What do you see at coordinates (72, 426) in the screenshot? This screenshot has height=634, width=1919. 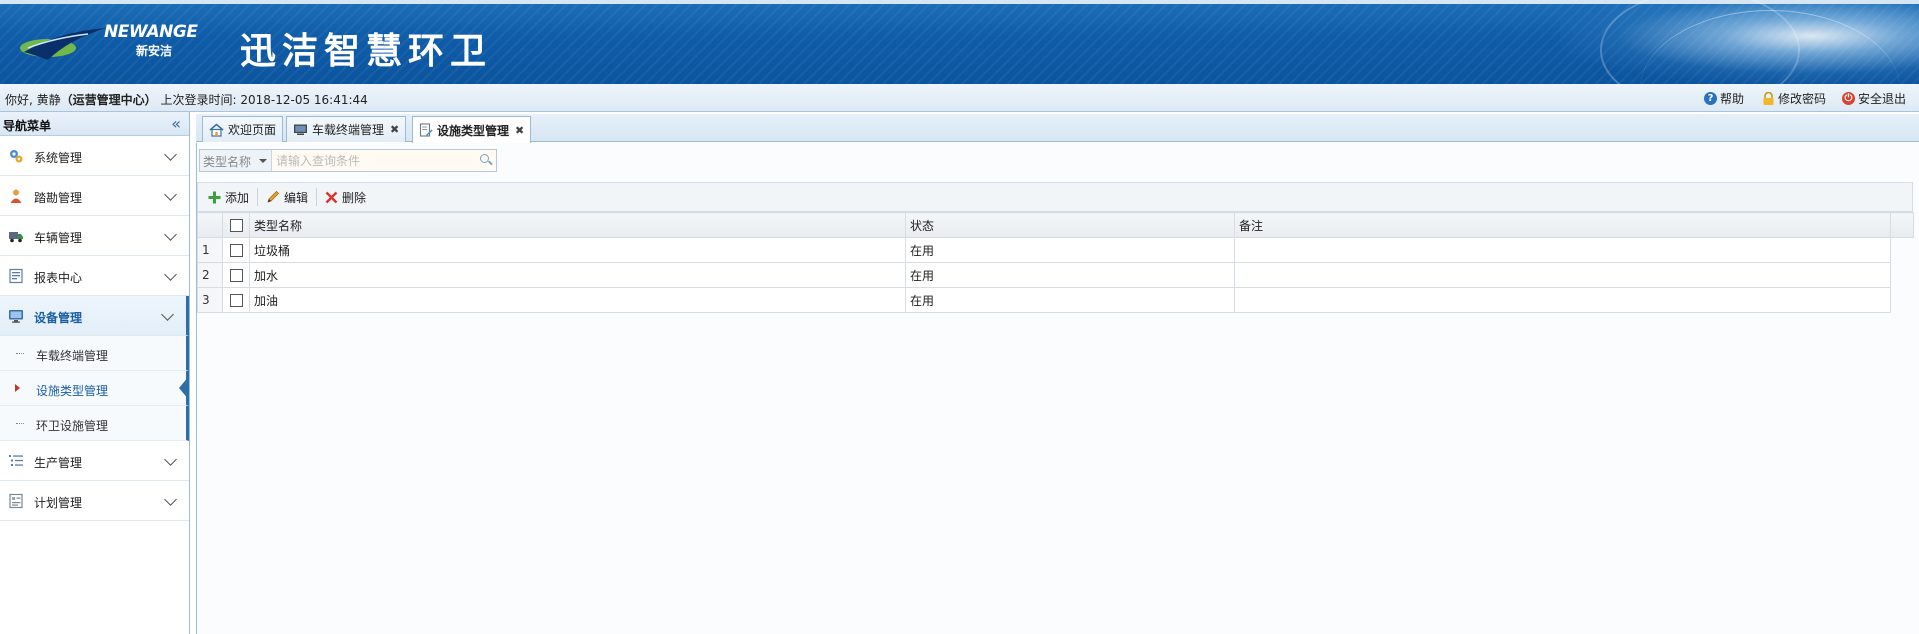 I see `sidebar-item-label: 环卫设施管理` at bounding box center [72, 426].